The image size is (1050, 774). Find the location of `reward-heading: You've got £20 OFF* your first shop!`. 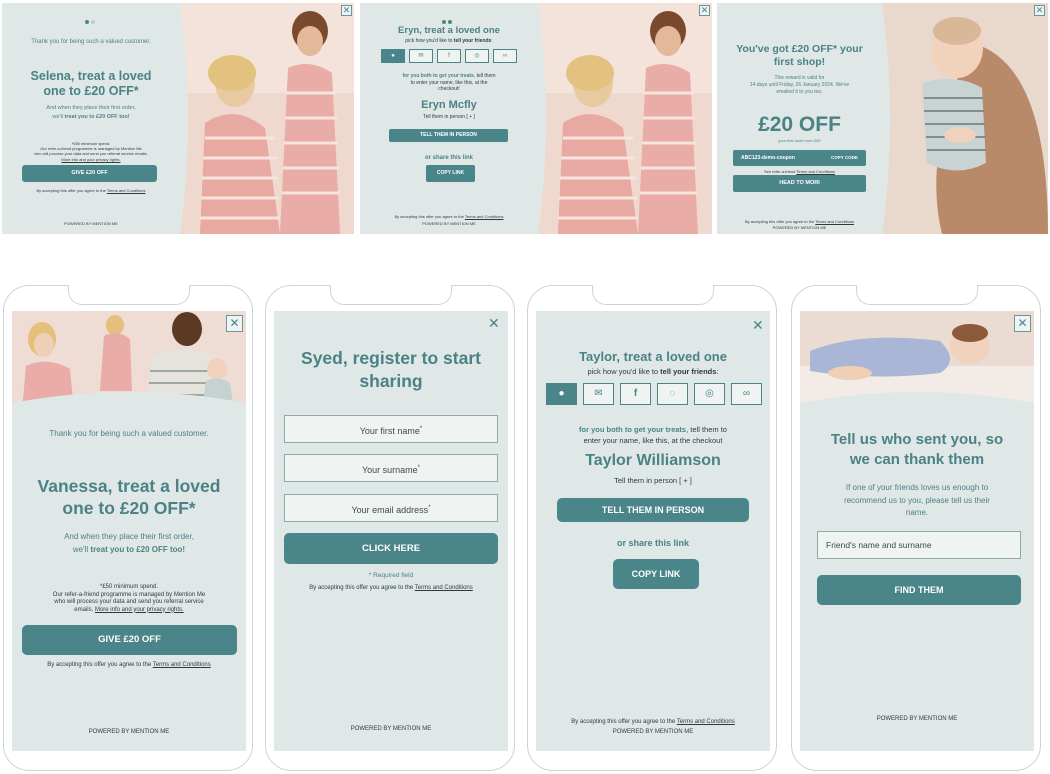

reward-heading: You've got £20 OFF* your first shop! is located at coordinates (799, 56).